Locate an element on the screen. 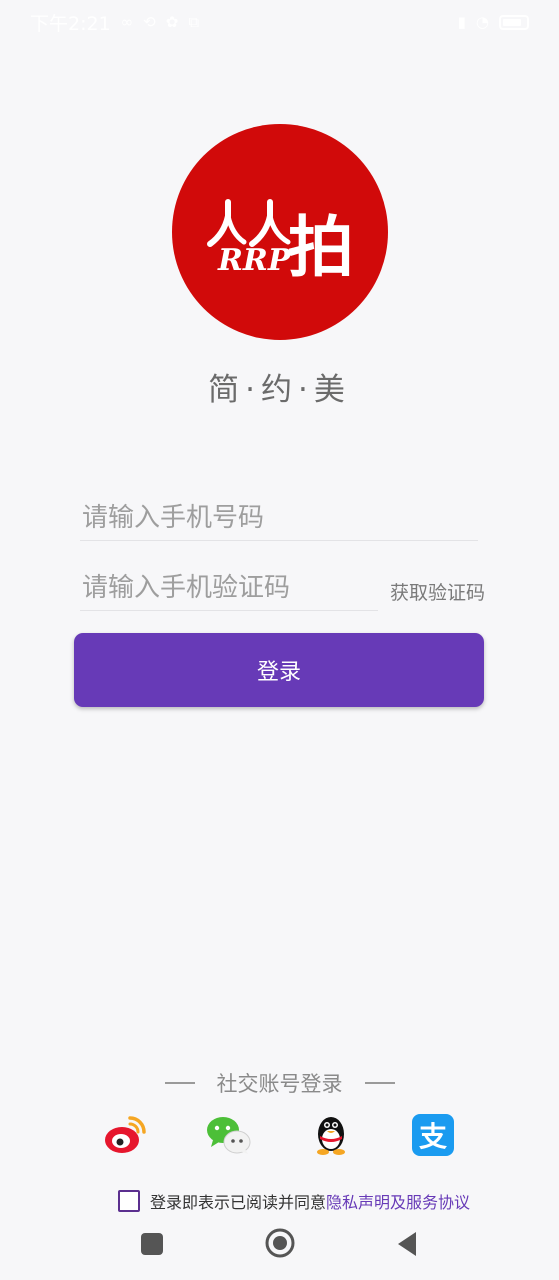 The height and width of the screenshot is (1280, 559). status-bar: 下午2:21 ∞ ⟲ ✿ ⧉ ▮ ◔ is located at coordinates (279, 22).